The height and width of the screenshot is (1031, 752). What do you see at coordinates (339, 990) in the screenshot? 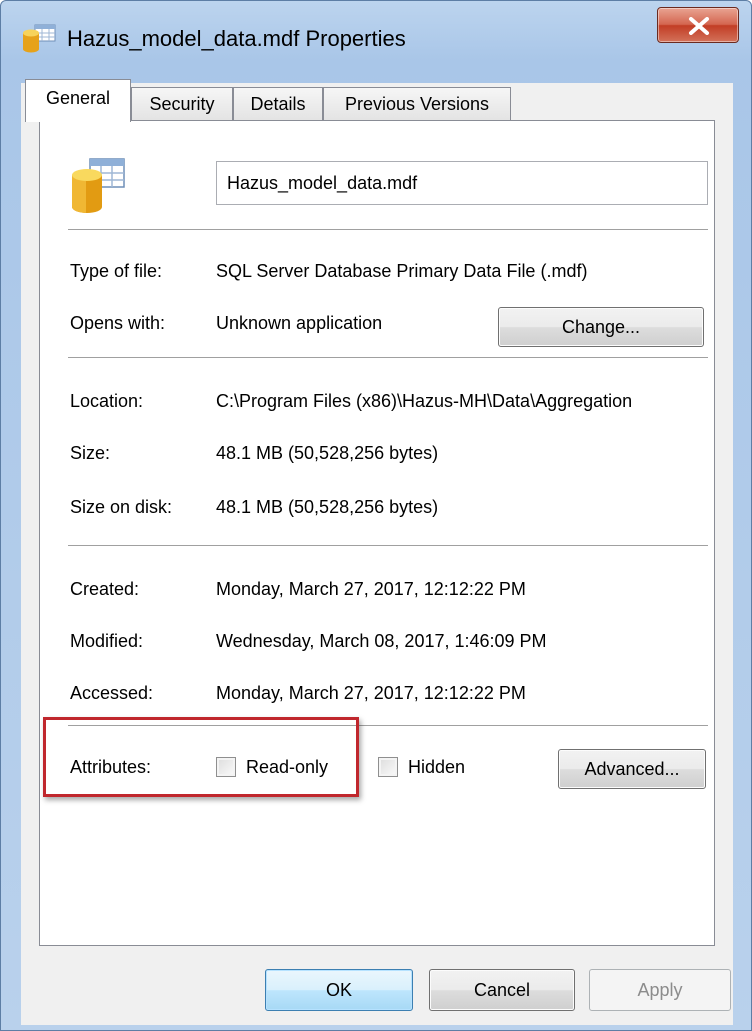
I see `ok-button: OK` at bounding box center [339, 990].